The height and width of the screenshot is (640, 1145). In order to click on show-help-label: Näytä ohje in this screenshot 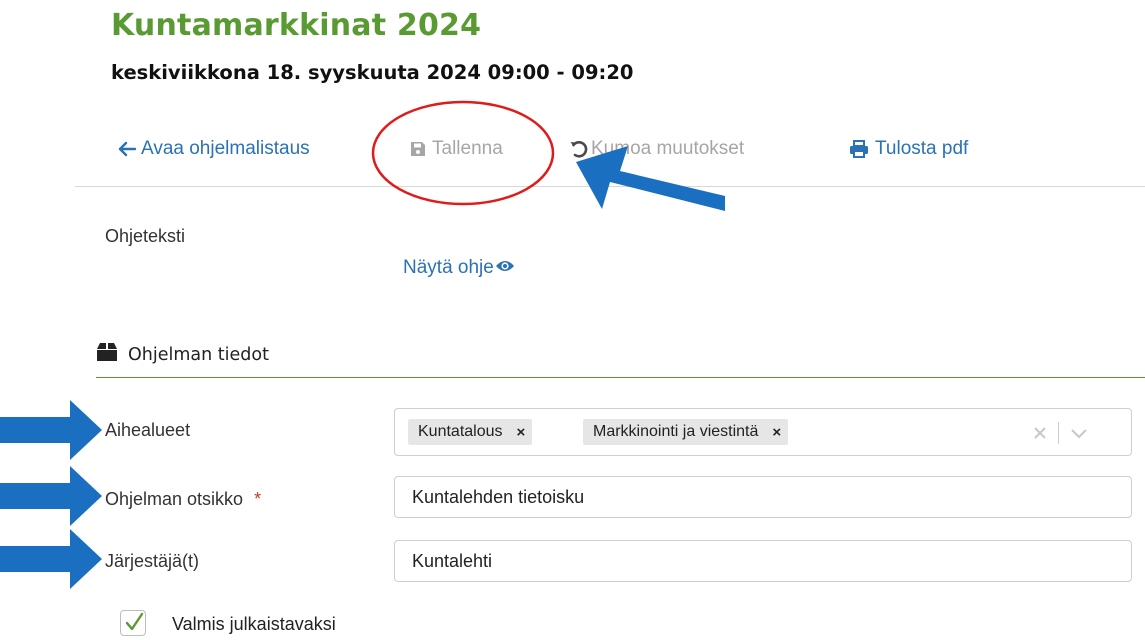, I will do `click(448, 267)`.